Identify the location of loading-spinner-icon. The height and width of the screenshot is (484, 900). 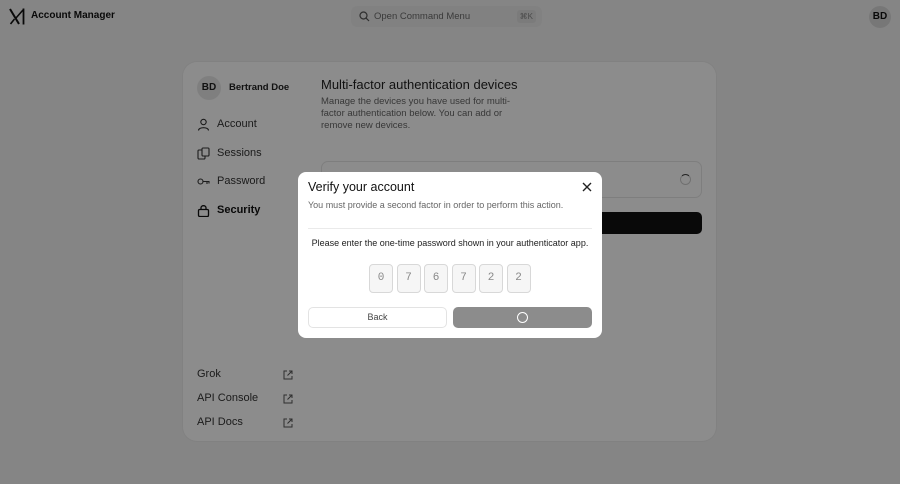
(522, 317).